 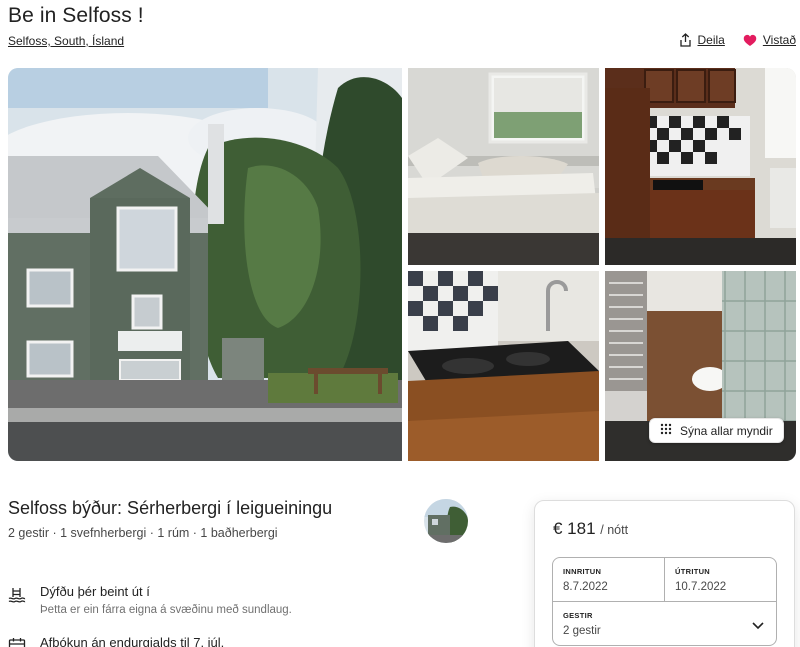 I want to click on checkin-label: INNRITUN, so click(x=582, y=571).